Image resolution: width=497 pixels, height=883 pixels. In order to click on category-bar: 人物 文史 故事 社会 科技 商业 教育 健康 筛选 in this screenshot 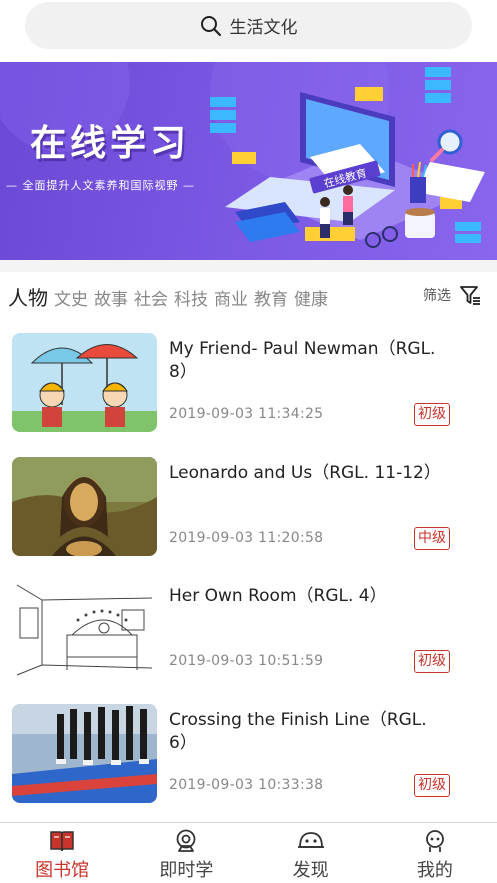, I will do `click(248, 295)`.